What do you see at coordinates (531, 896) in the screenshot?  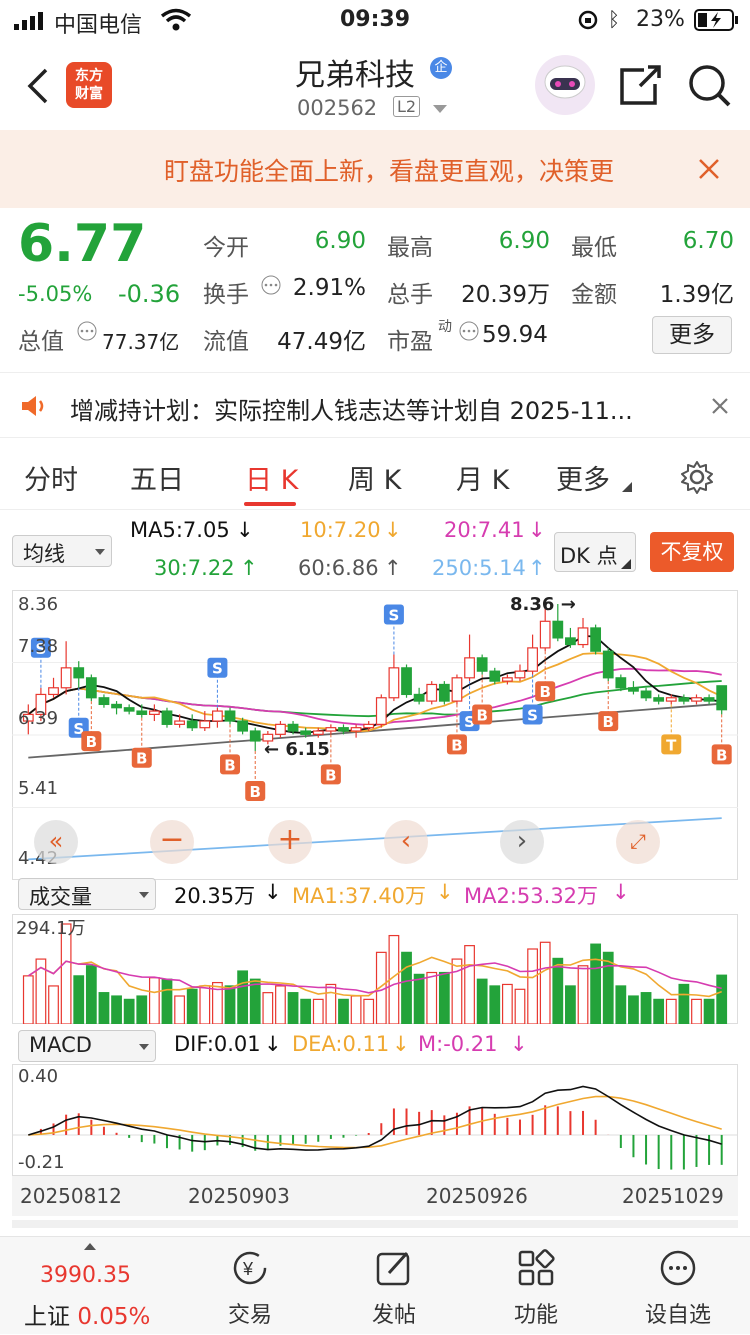 I see `volume-ma2: MA2:53.32万` at bounding box center [531, 896].